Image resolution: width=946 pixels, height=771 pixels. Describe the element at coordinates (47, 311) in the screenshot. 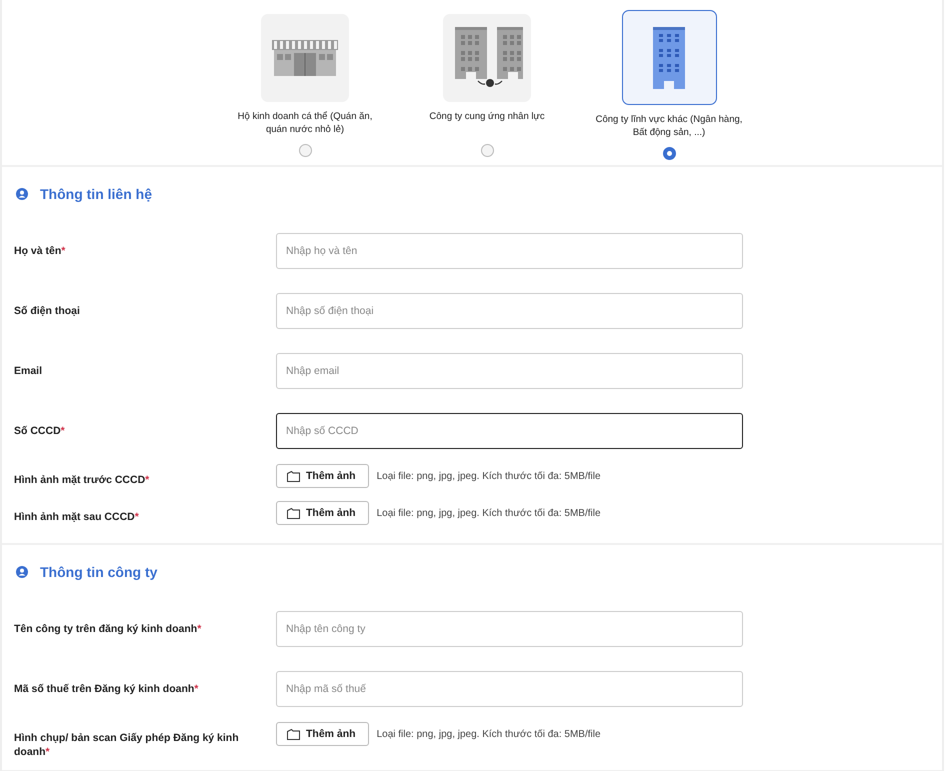

I see `field-label: Số điện thoại` at that location.